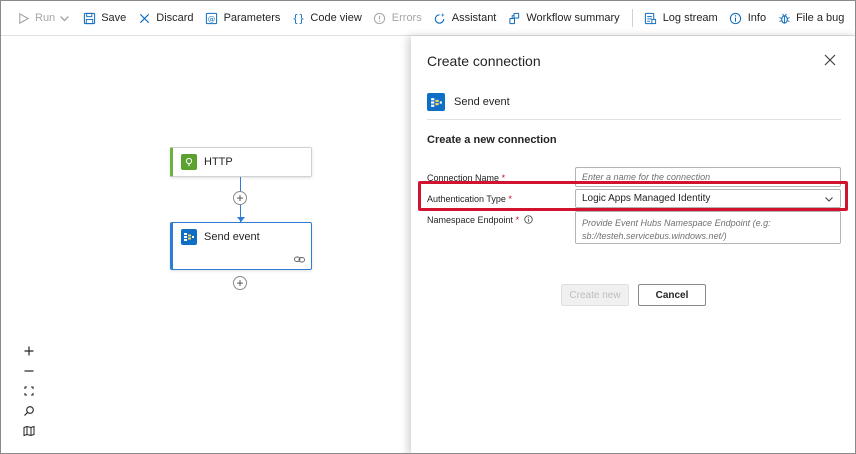 This screenshot has width=856, height=454. I want to click on fit-view-icon, so click(29, 391).